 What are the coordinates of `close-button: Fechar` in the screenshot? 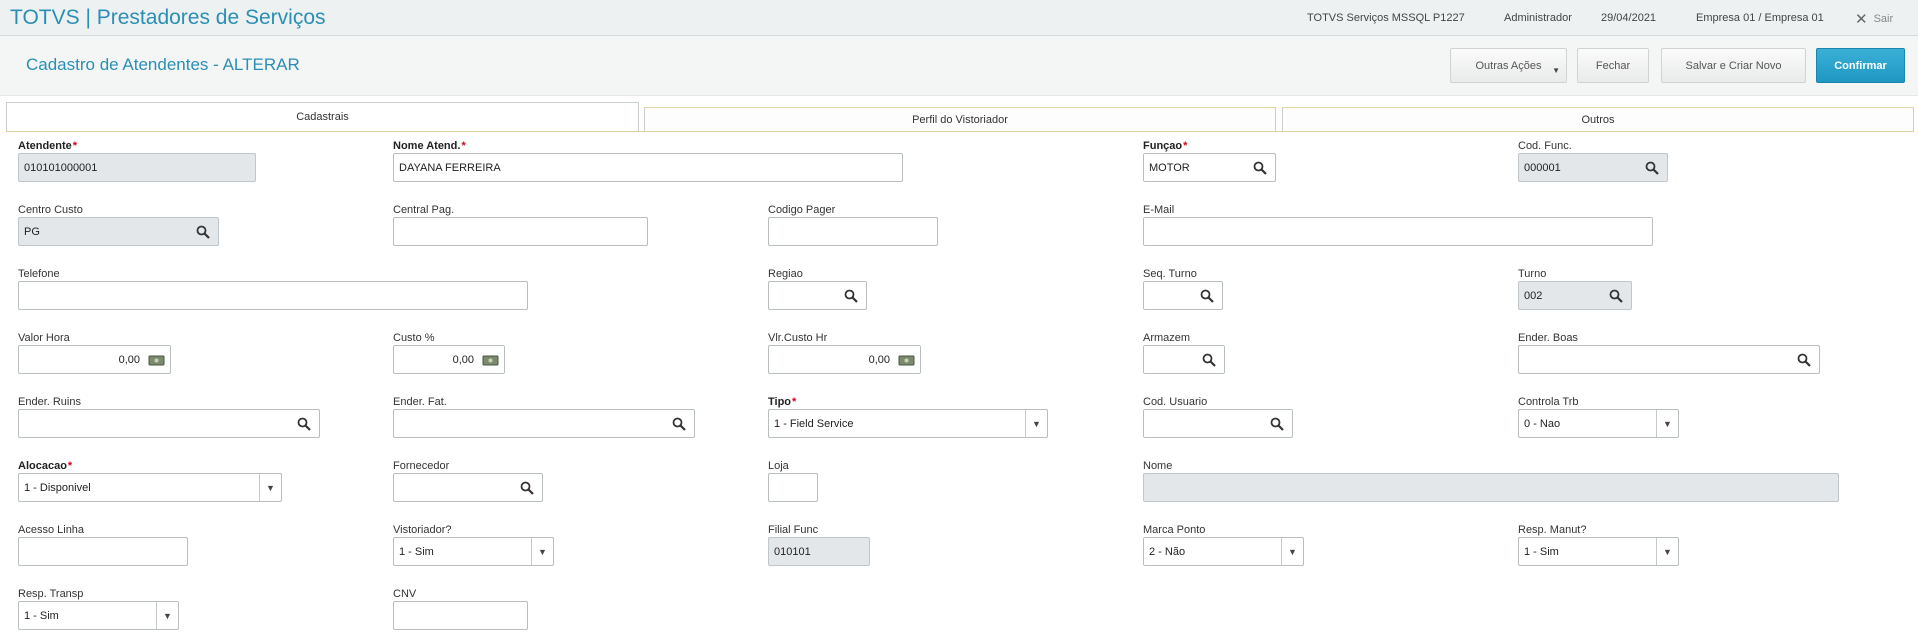 It's located at (1613, 65).